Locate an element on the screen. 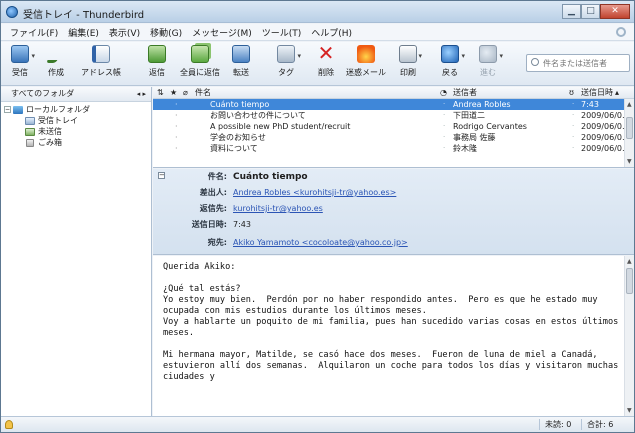 The width and height of the screenshot is (635, 433). junk-button: 迷惑メール is located at coordinates (366, 64).